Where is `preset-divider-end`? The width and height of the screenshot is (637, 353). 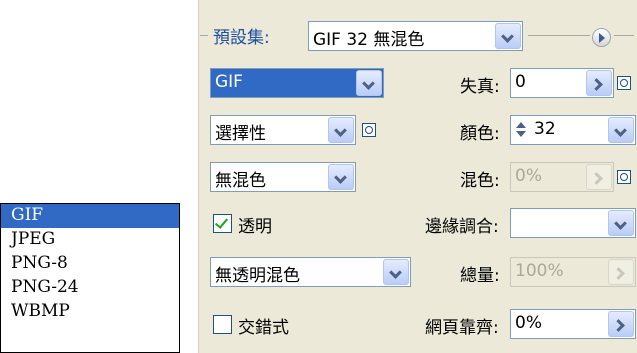 preset-divider-end is located at coordinates (624, 35).